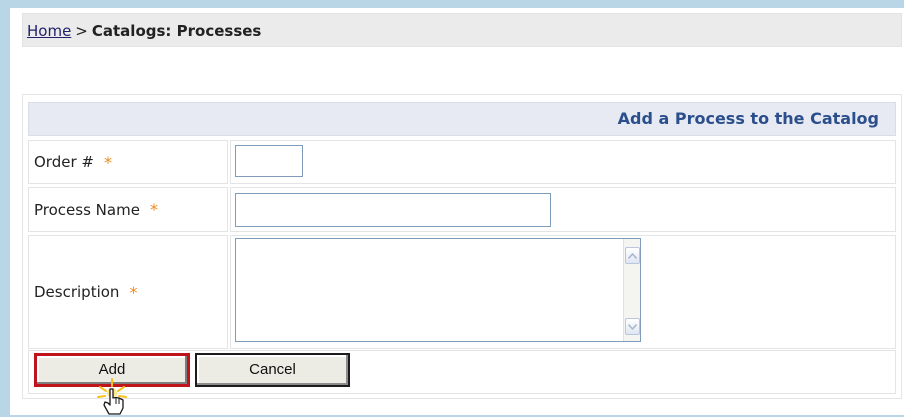 This screenshot has width=904, height=417. What do you see at coordinates (632, 326) in the screenshot?
I see `scroll-down-arrow-icon` at bounding box center [632, 326].